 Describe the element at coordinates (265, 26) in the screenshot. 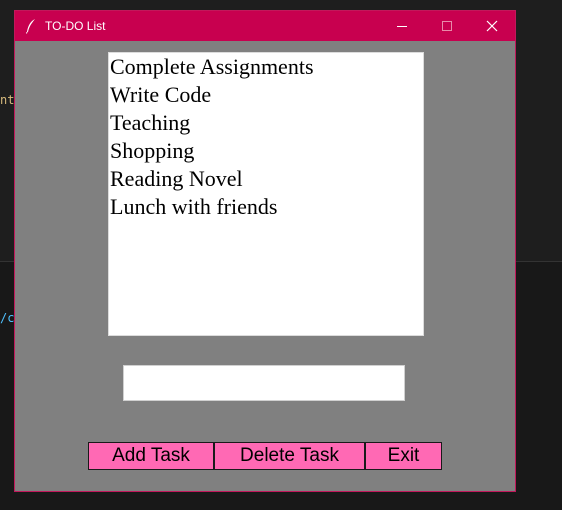

I see `title-bar: TO-DO List` at that location.